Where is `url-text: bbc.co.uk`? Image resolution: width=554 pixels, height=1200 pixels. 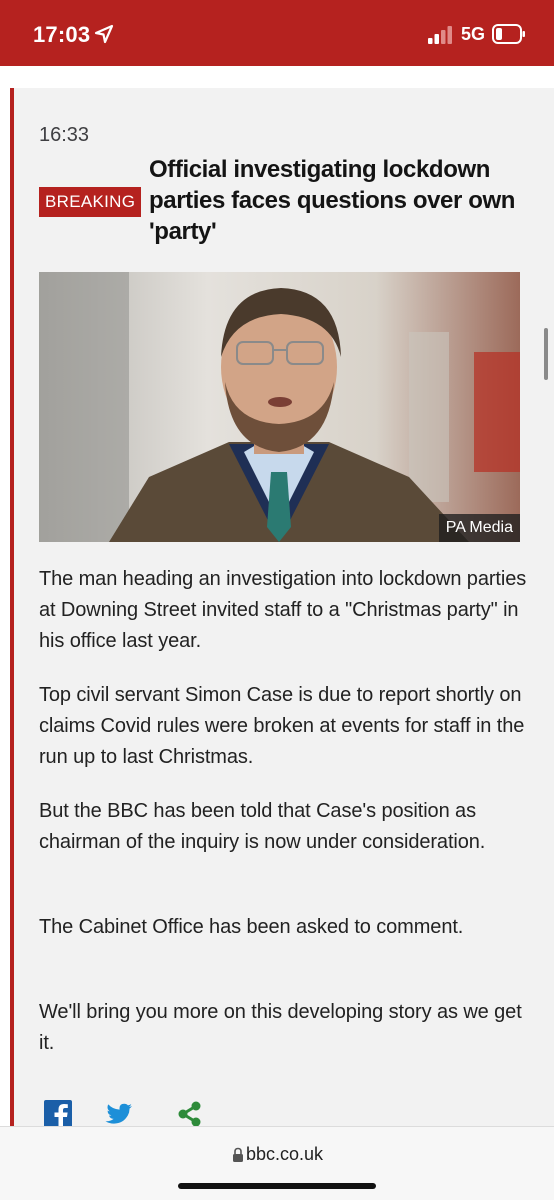 url-text: bbc.co.uk is located at coordinates (284, 1154).